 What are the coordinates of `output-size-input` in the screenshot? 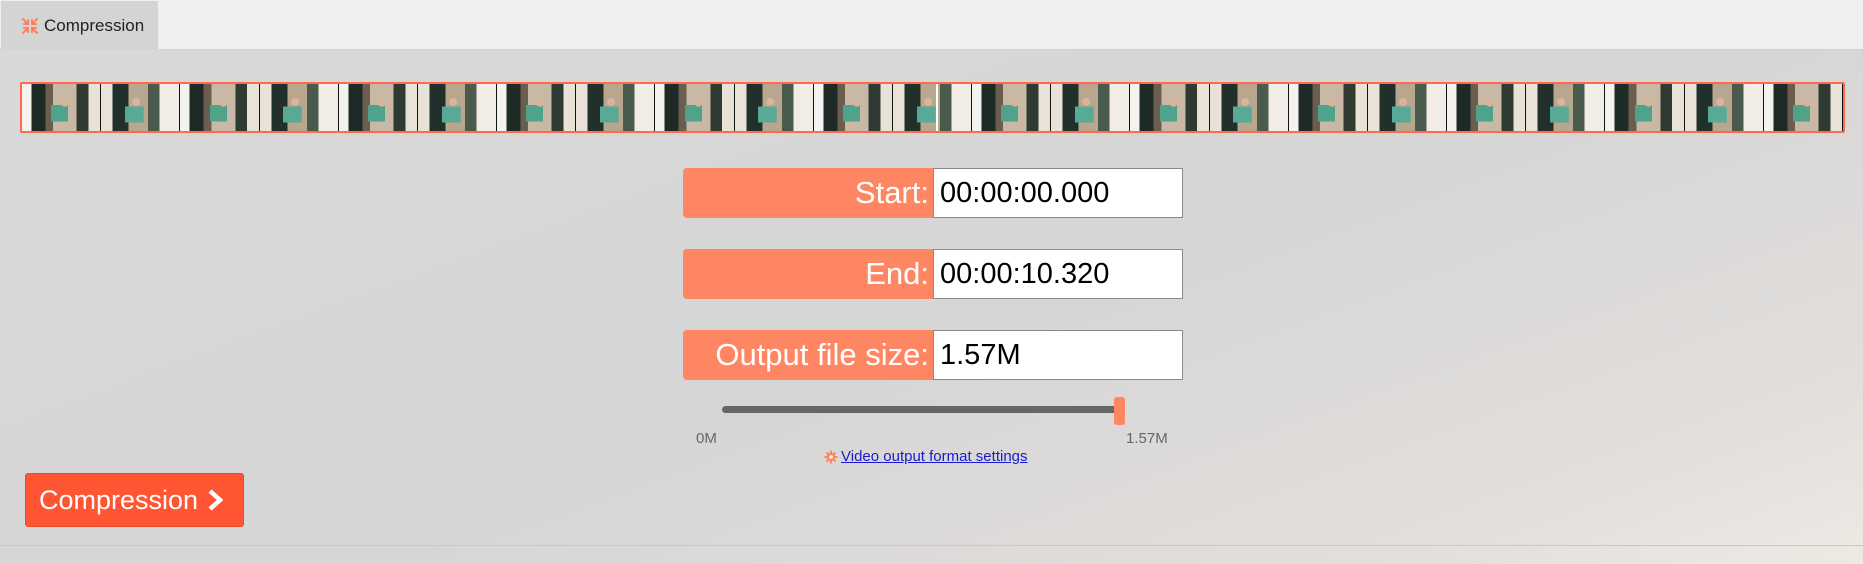 It's located at (1058, 355).